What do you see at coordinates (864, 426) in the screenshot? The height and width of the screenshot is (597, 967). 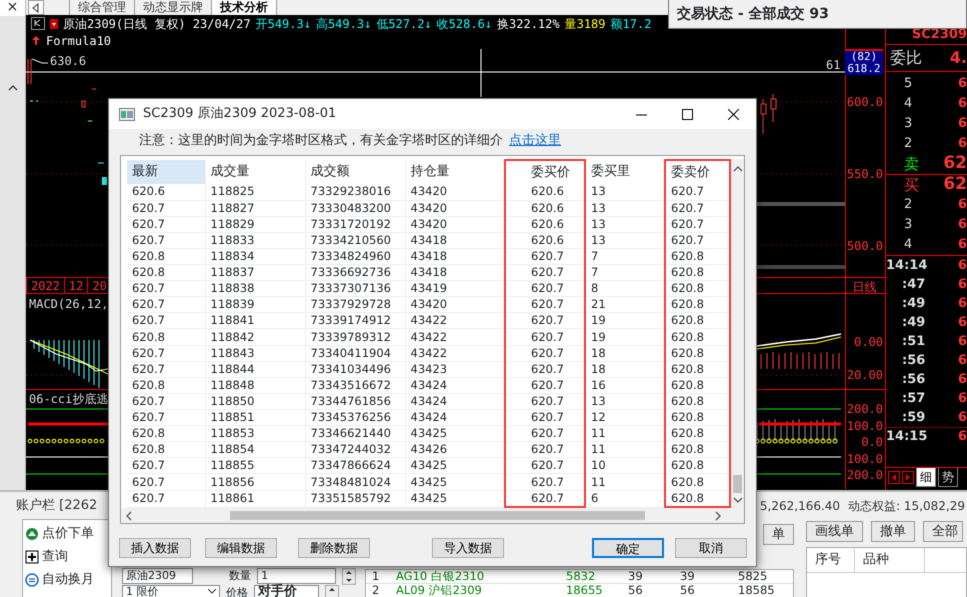 I see `axis-label: 100.0` at bounding box center [864, 426].